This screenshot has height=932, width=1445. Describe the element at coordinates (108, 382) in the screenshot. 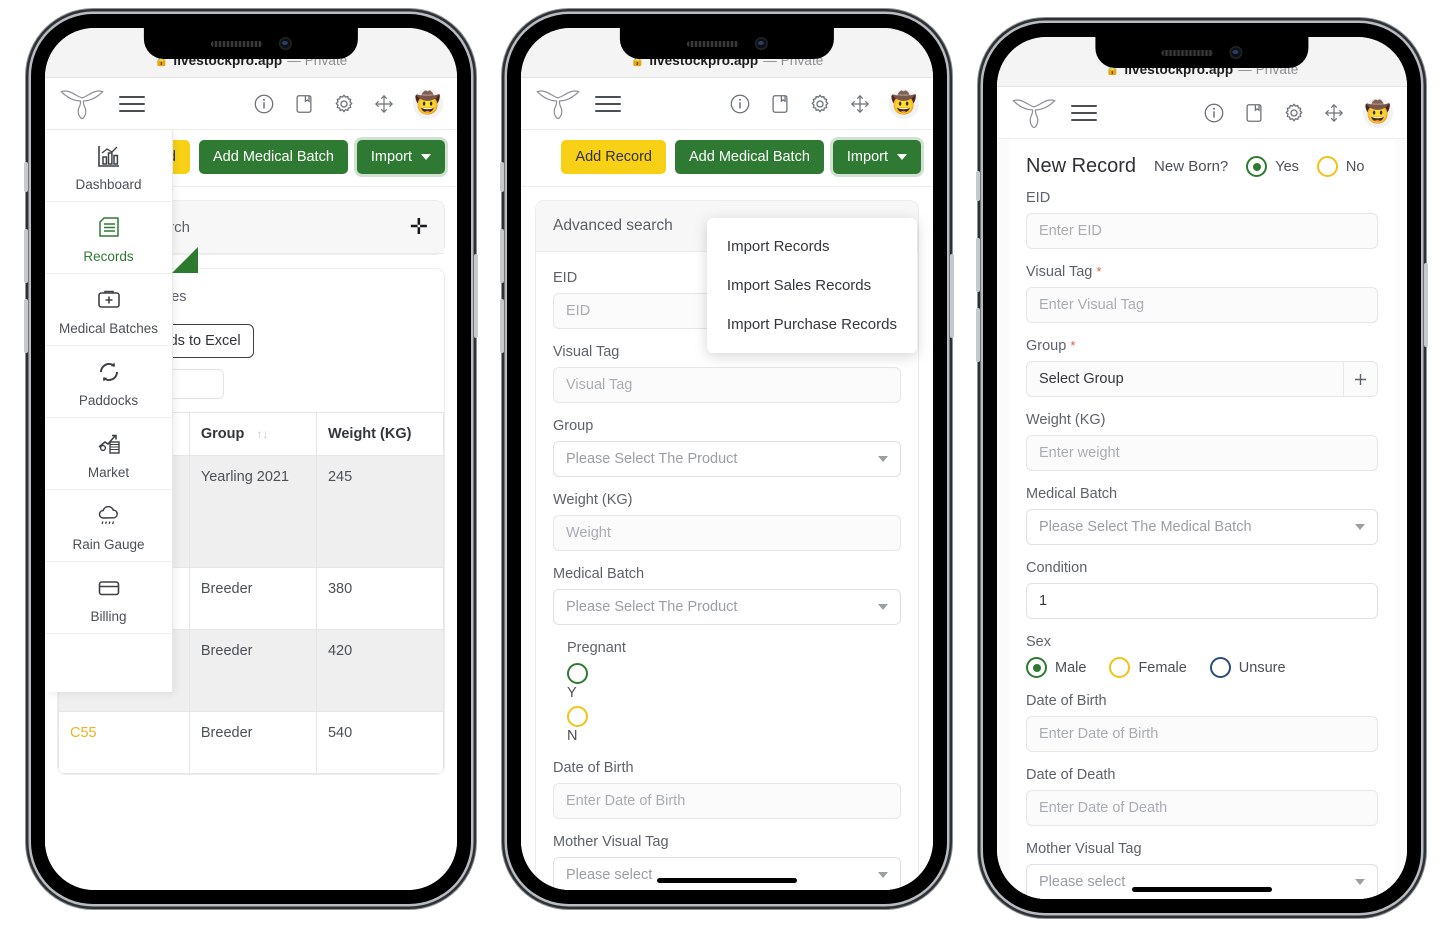

I see `sidebar-item-paddocks: Paddocks` at that location.